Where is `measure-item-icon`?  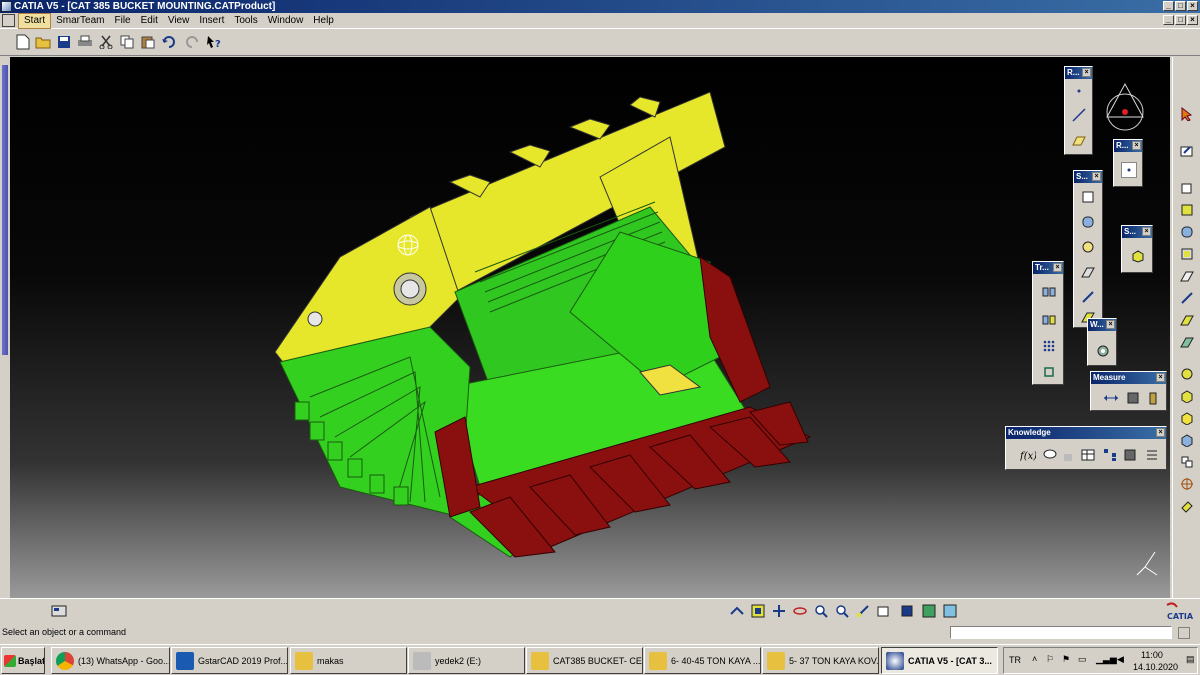
measure-item-icon is located at coordinates (1133, 398).